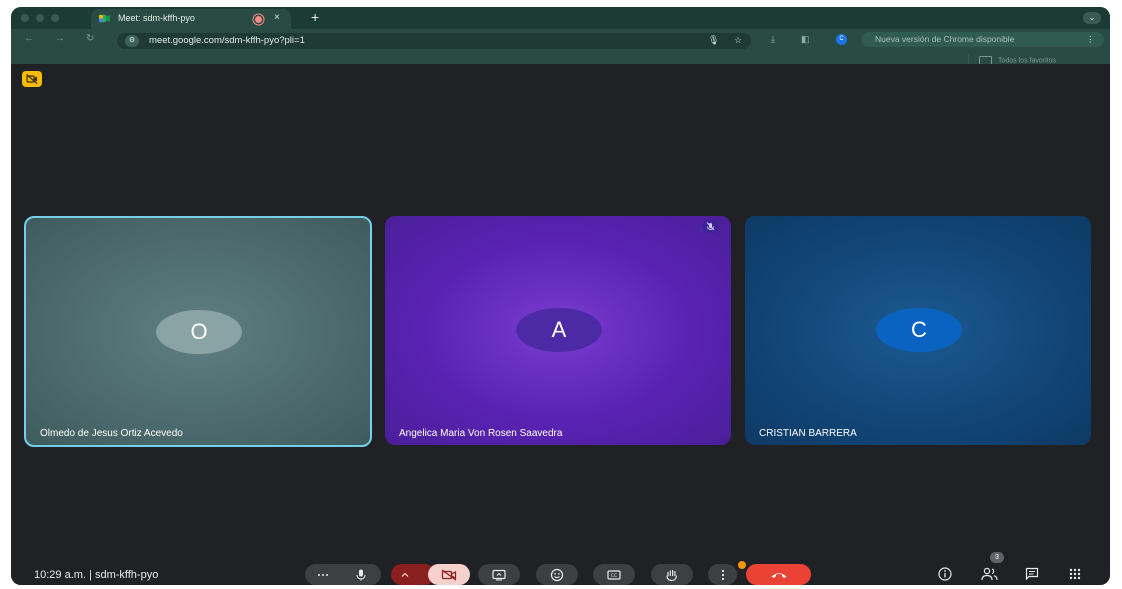 The width and height of the screenshot is (1122, 589). I want to click on update-text: Nueva versión de Chrome disponible, so click(945, 39).